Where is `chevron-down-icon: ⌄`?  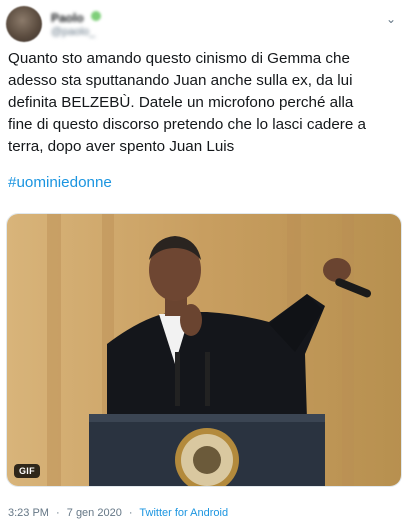
chevron-down-icon: ⌄ is located at coordinates (391, 19).